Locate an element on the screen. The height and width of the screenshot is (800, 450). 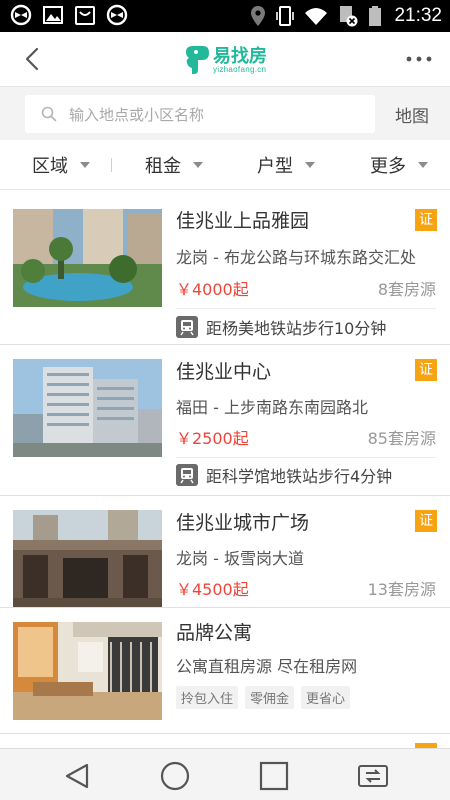
filter-area: 区域 is located at coordinates (61, 165).